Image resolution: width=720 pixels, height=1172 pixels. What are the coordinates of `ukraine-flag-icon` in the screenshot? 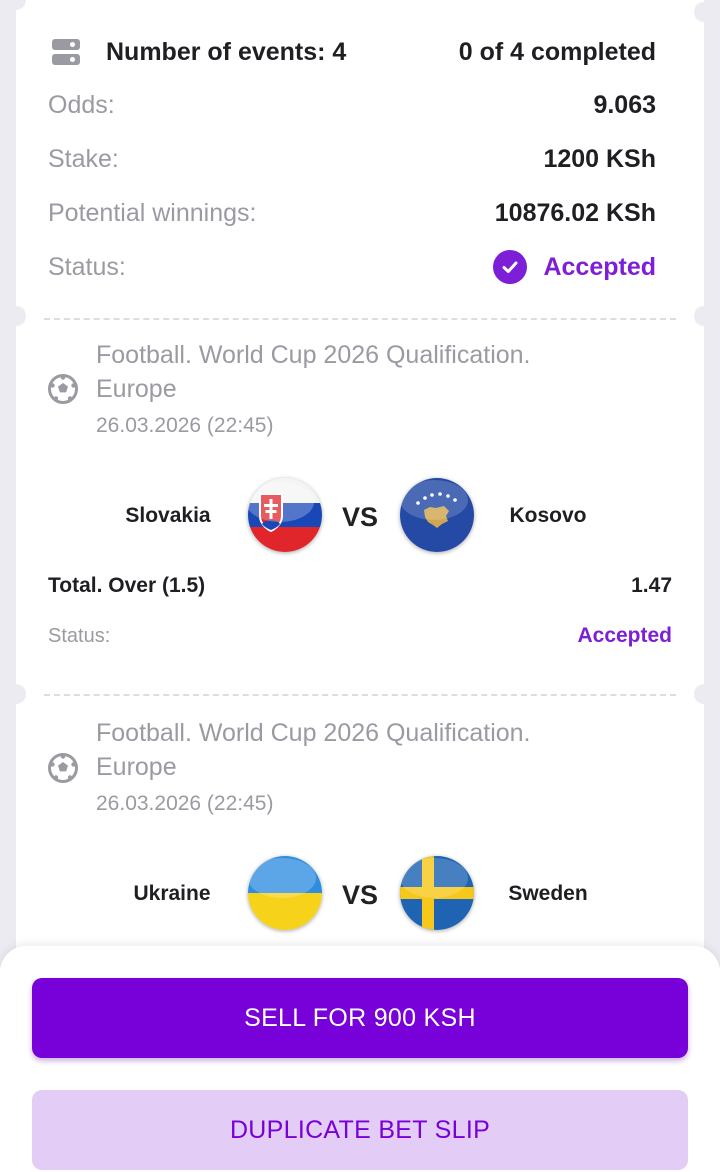 It's located at (285, 893).